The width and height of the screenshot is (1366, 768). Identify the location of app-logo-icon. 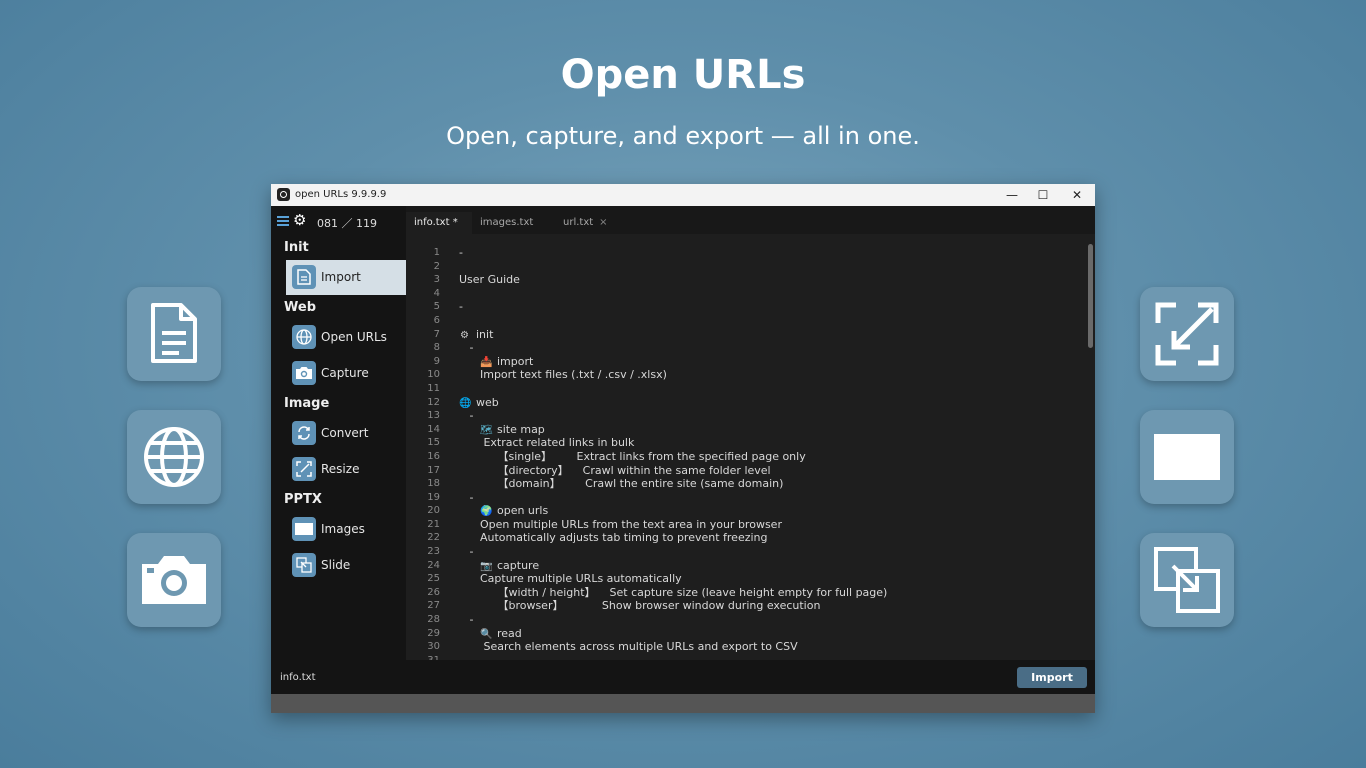
(283, 194).